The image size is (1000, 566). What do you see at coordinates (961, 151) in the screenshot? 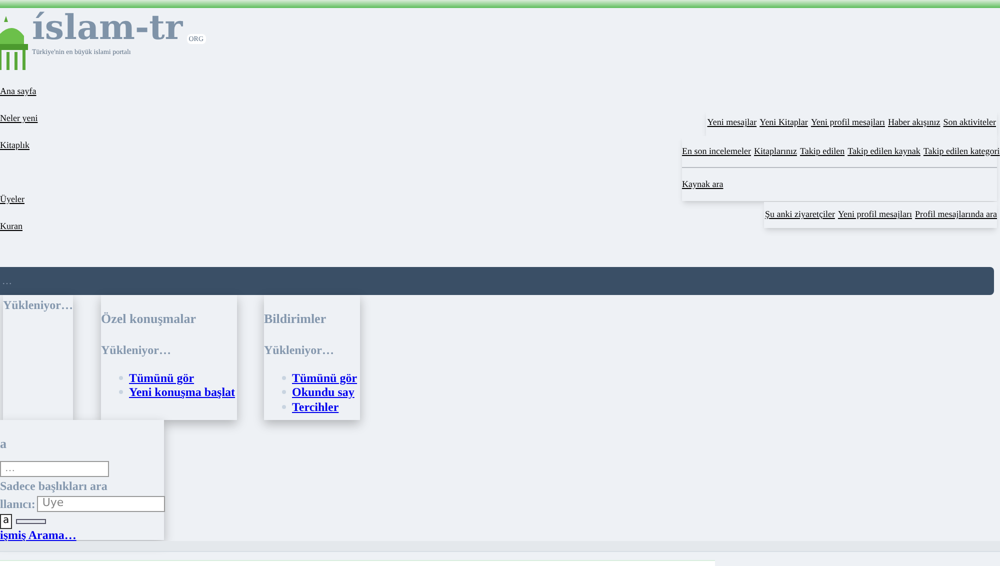
I see `submenu-link: Takip edilen kategori` at bounding box center [961, 151].